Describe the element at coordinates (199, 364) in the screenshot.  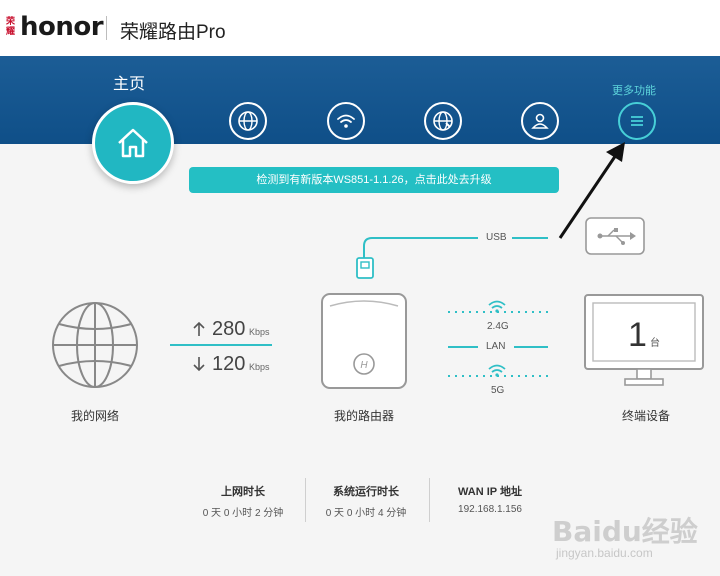
I see `arrow-down-icon` at that location.